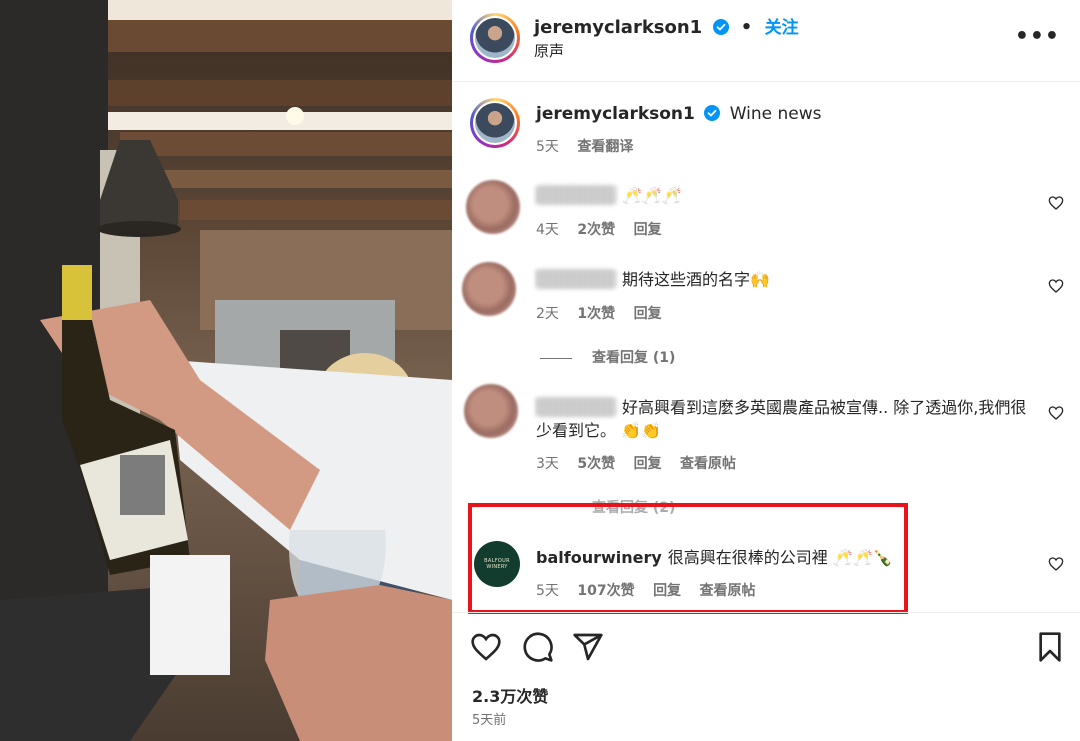  I want to click on post-date: 5天前, so click(489, 720).